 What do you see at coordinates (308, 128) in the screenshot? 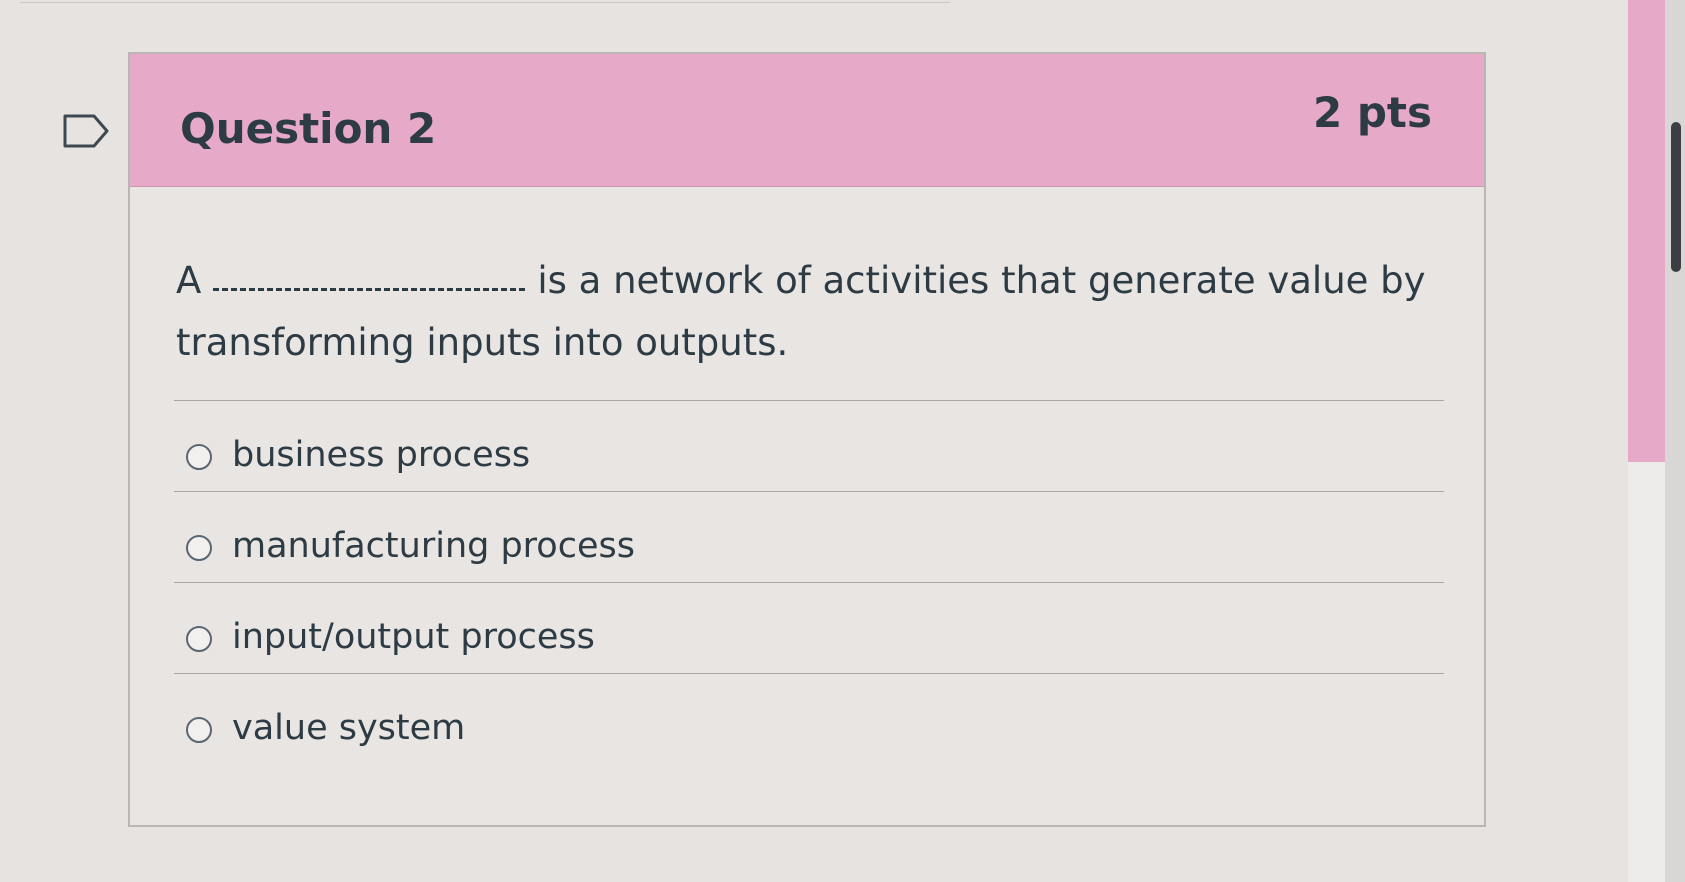
I see `question-title: Question 2` at bounding box center [308, 128].